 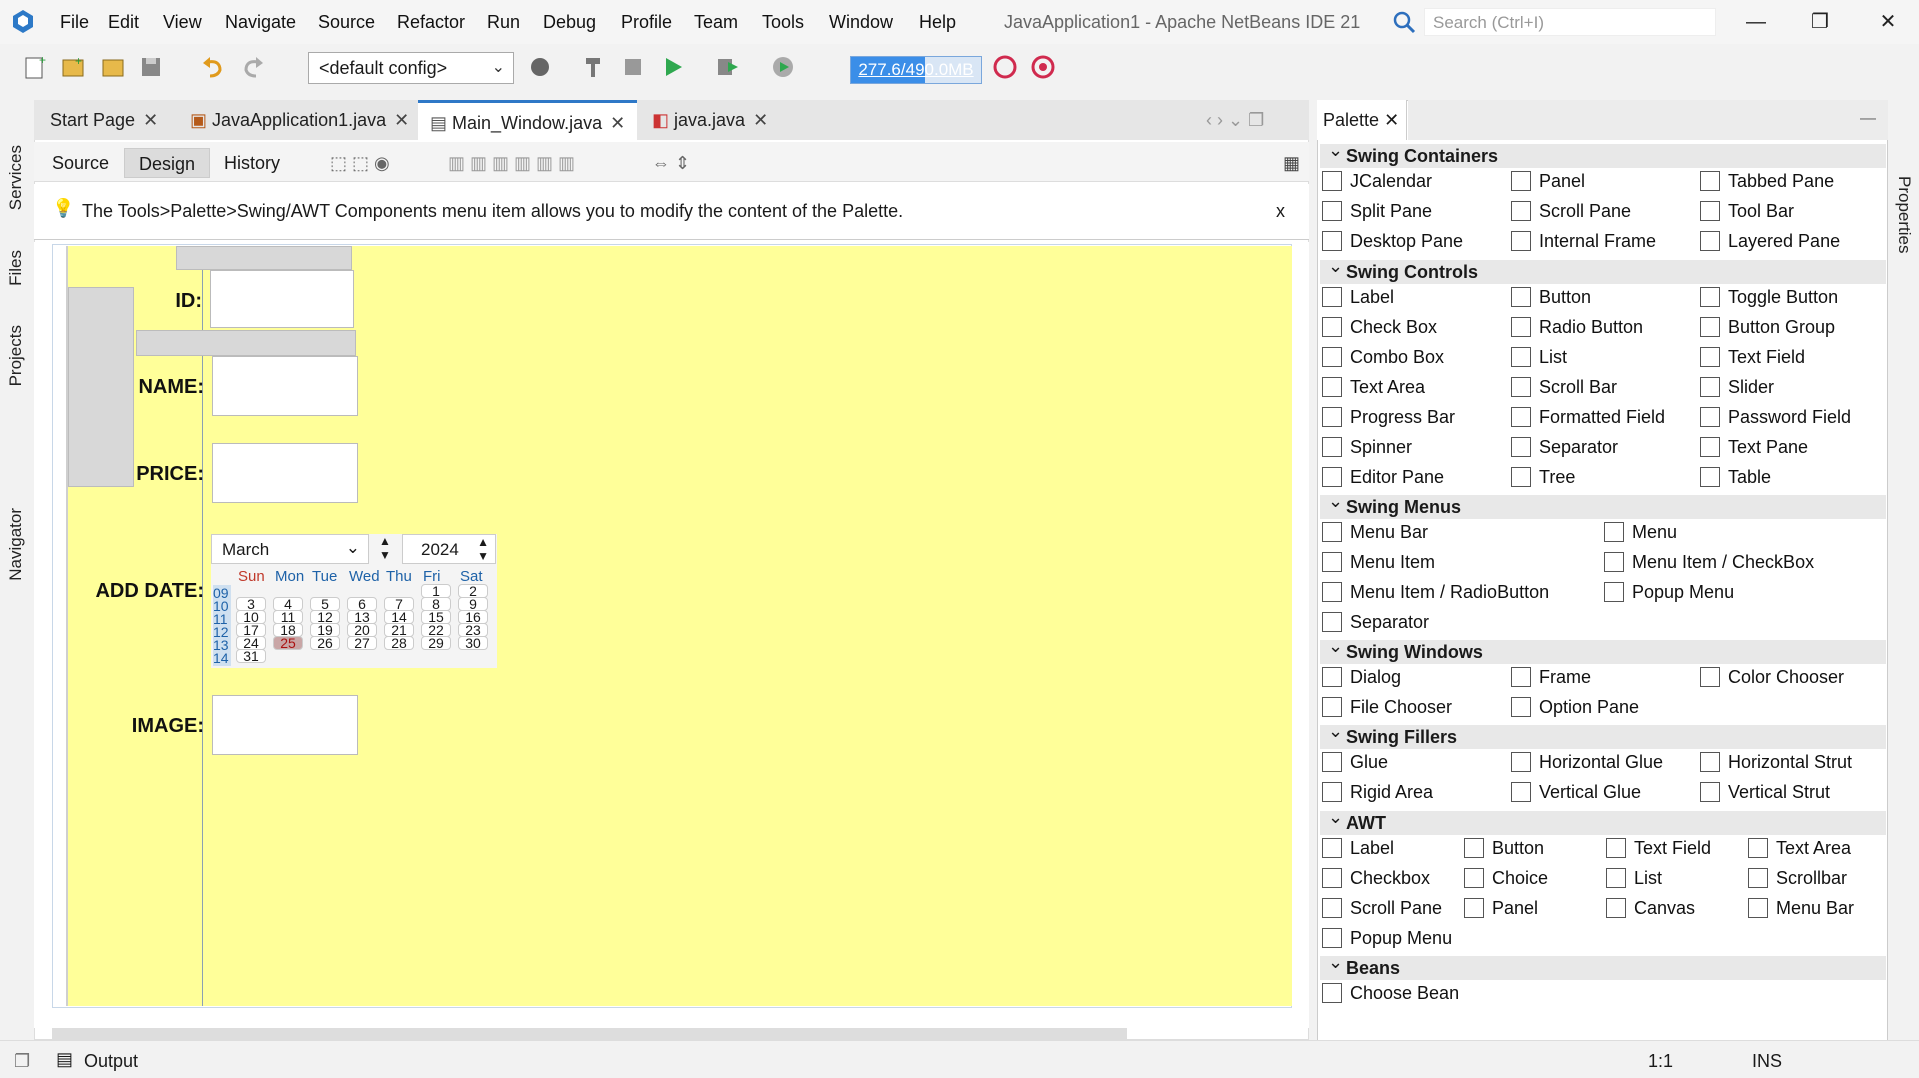 What do you see at coordinates (253, 67) in the screenshot?
I see `redo-icon` at bounding box center [253, 67].